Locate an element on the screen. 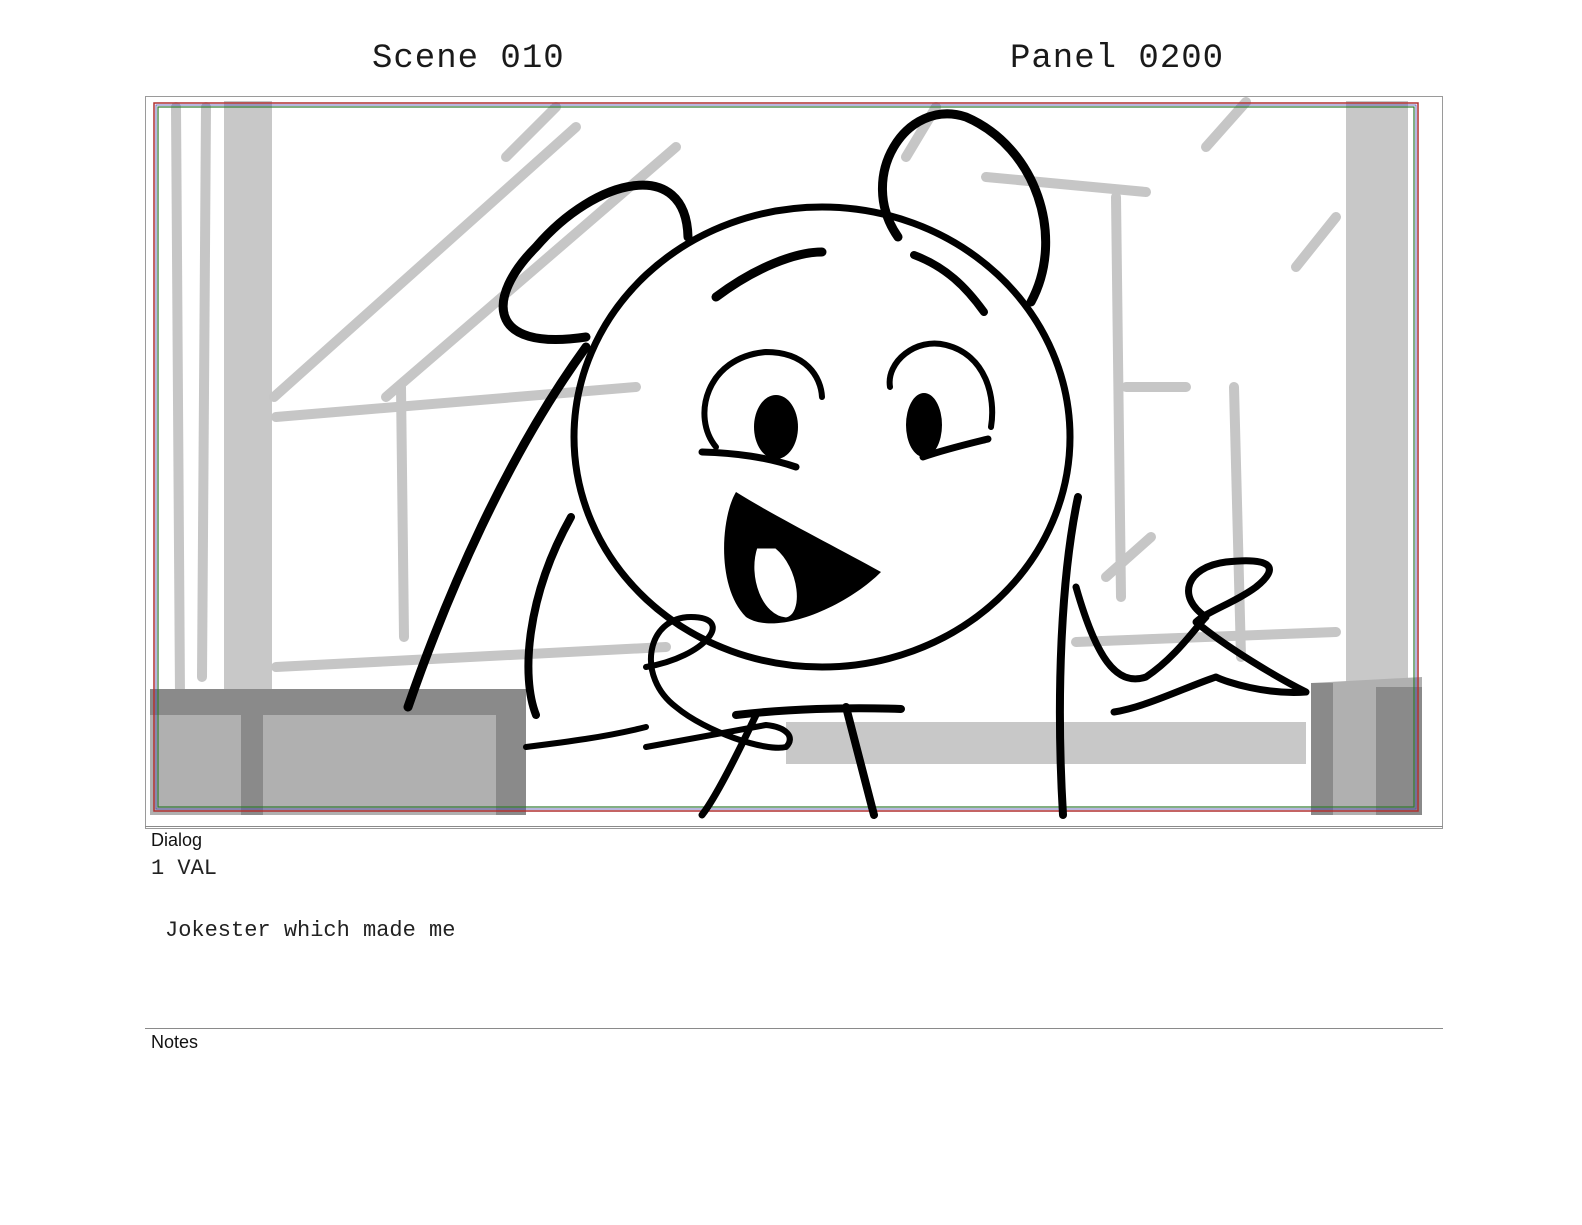 Image resolution: width=1582 pixels, height=1225 pixels. panel-number: Panel 0200 is located at coordinates (1117, 59).